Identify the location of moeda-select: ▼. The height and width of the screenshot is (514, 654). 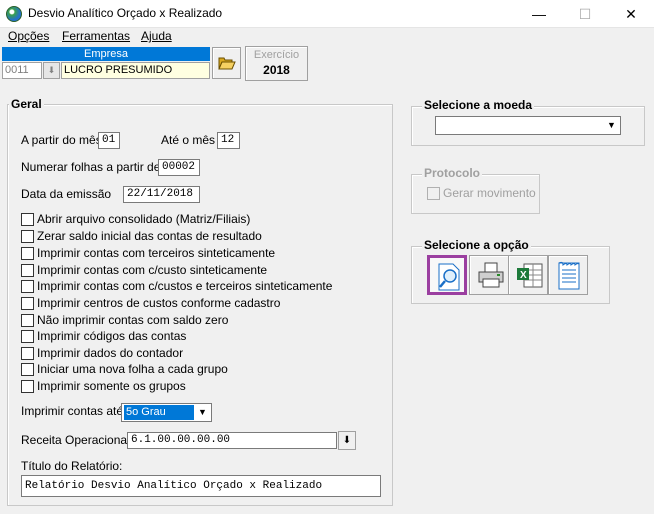
(528, 125).